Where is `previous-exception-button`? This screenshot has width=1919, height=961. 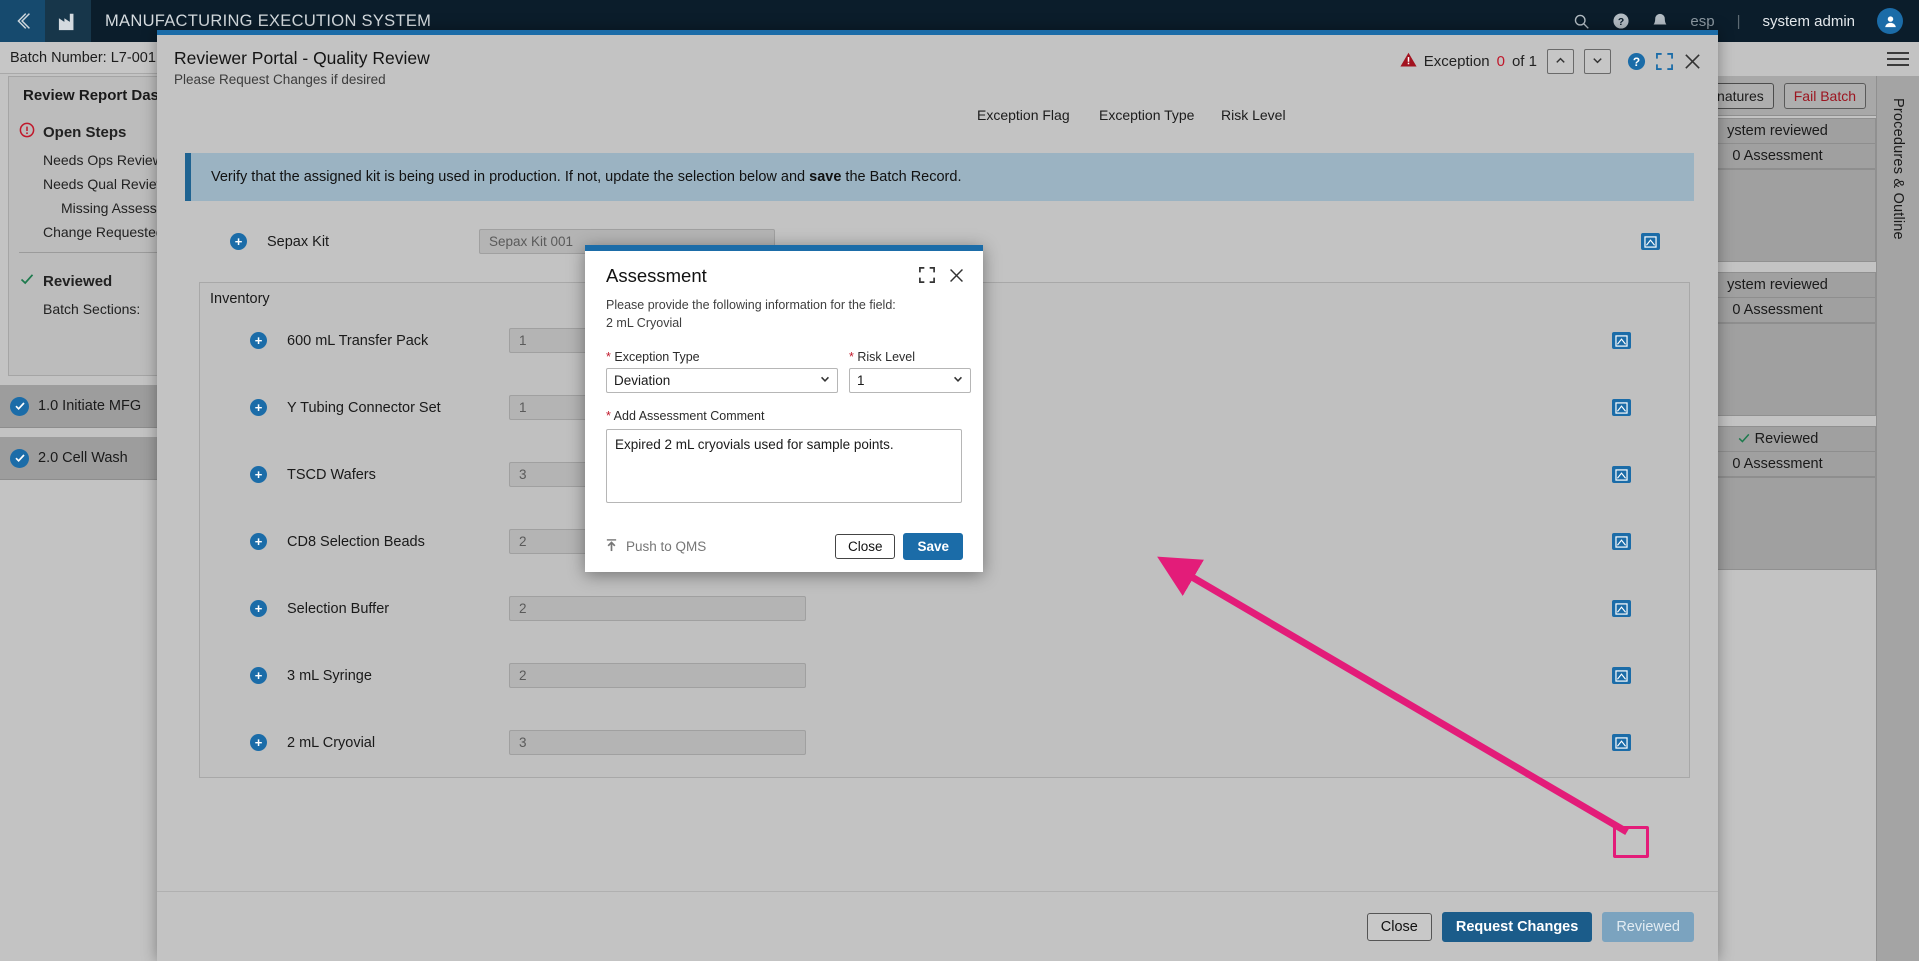
previous-exception-button is located at coordinates (1560, 61).